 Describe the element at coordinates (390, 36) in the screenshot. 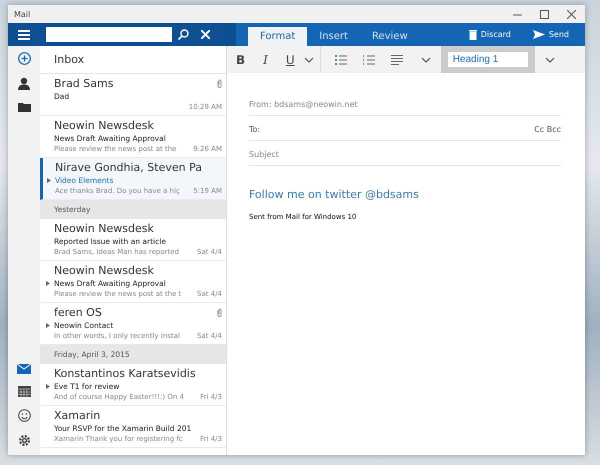

I see `ribbon-tab: Review` at that location.